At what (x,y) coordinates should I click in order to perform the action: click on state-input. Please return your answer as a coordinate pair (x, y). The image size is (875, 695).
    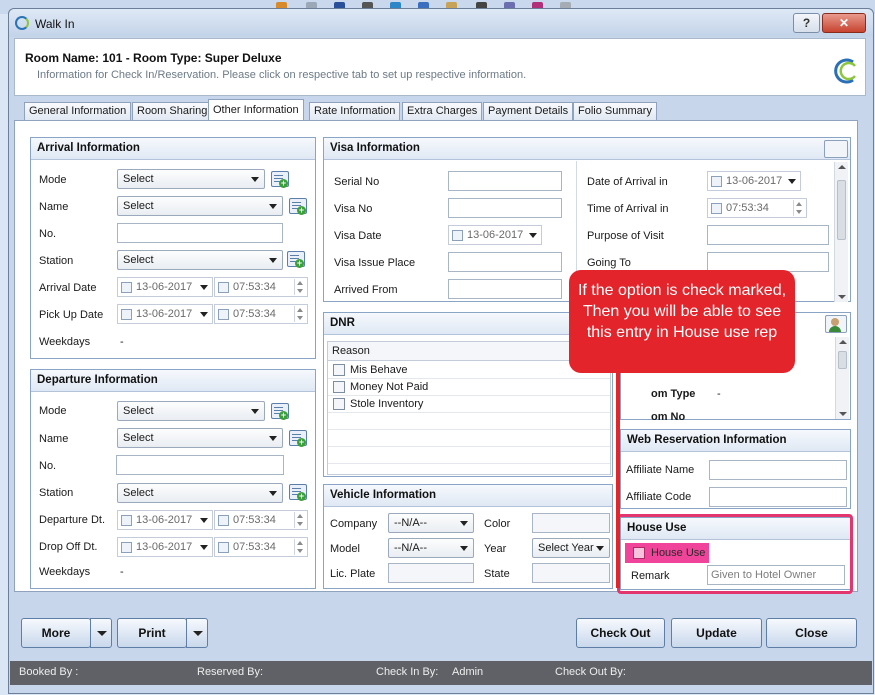
    Looking at the image, I should click on (571, 573).